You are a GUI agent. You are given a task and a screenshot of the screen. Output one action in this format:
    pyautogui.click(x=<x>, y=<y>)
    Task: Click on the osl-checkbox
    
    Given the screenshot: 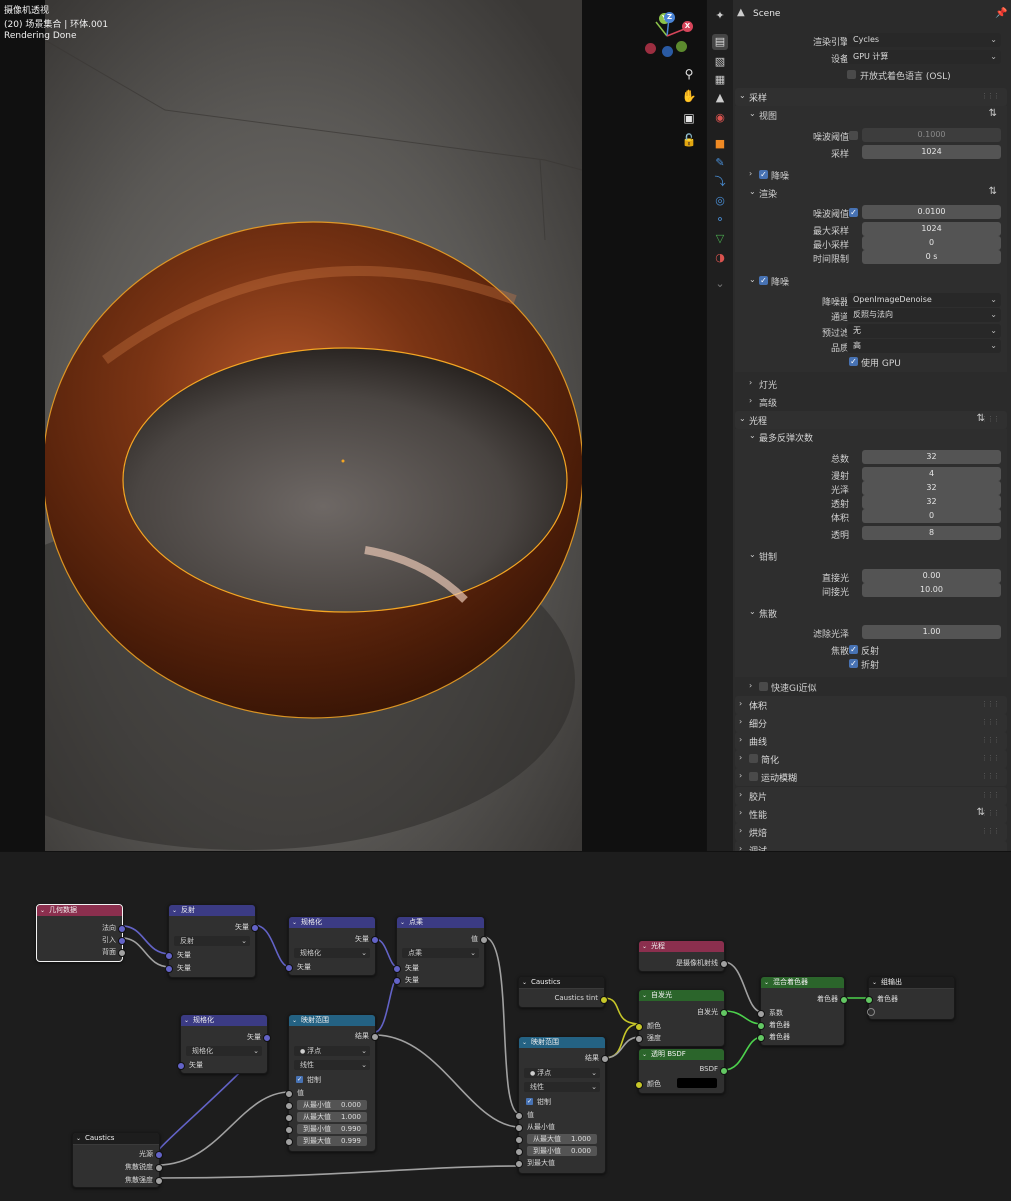 What is the action you would take?
    pyautogui.click(x=851, y=74)
    